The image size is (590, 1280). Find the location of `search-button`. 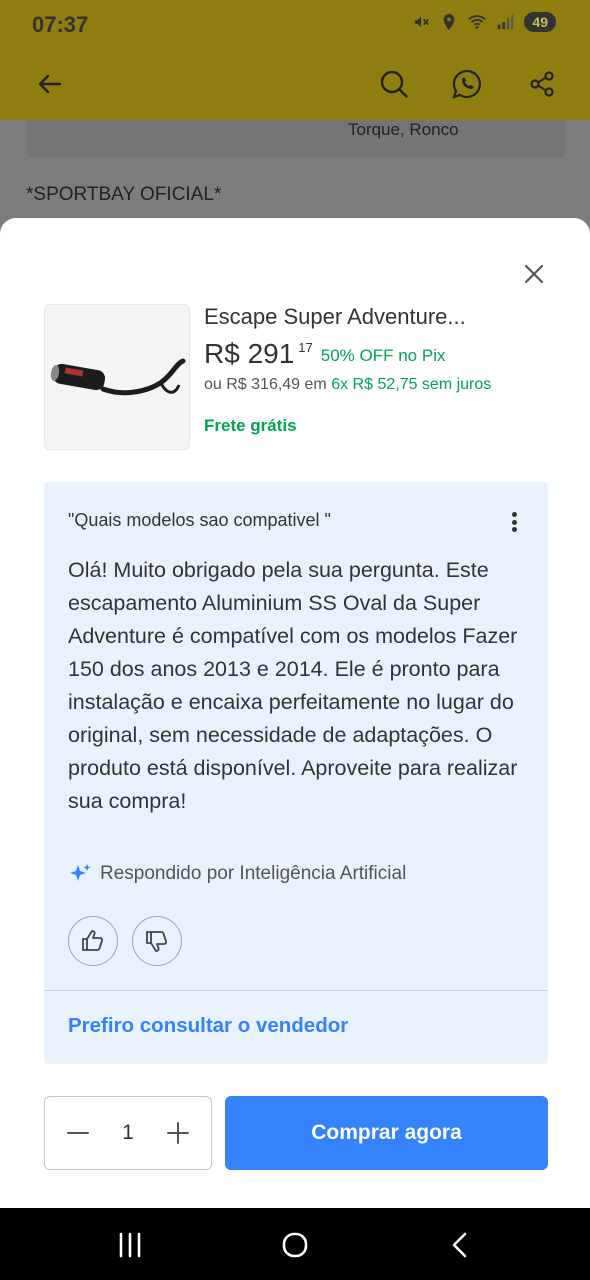

search-button is located at coordinates (394, 84).